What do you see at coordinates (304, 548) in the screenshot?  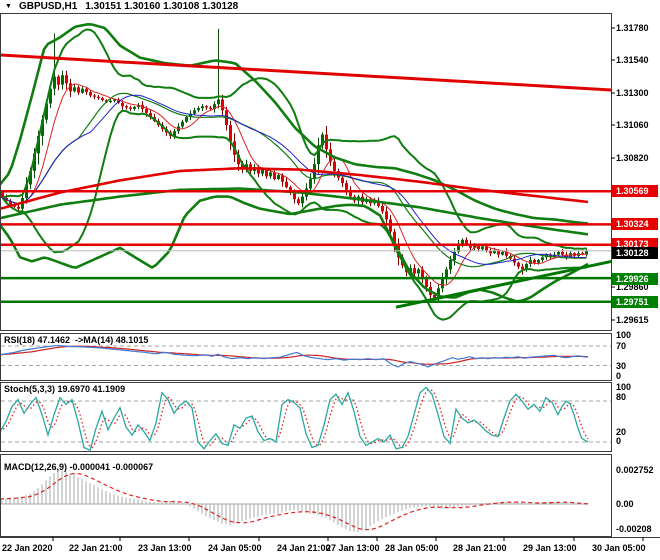 I see `time-tick-label: 24 Jan 21:00` at bounding box center [304, 548].